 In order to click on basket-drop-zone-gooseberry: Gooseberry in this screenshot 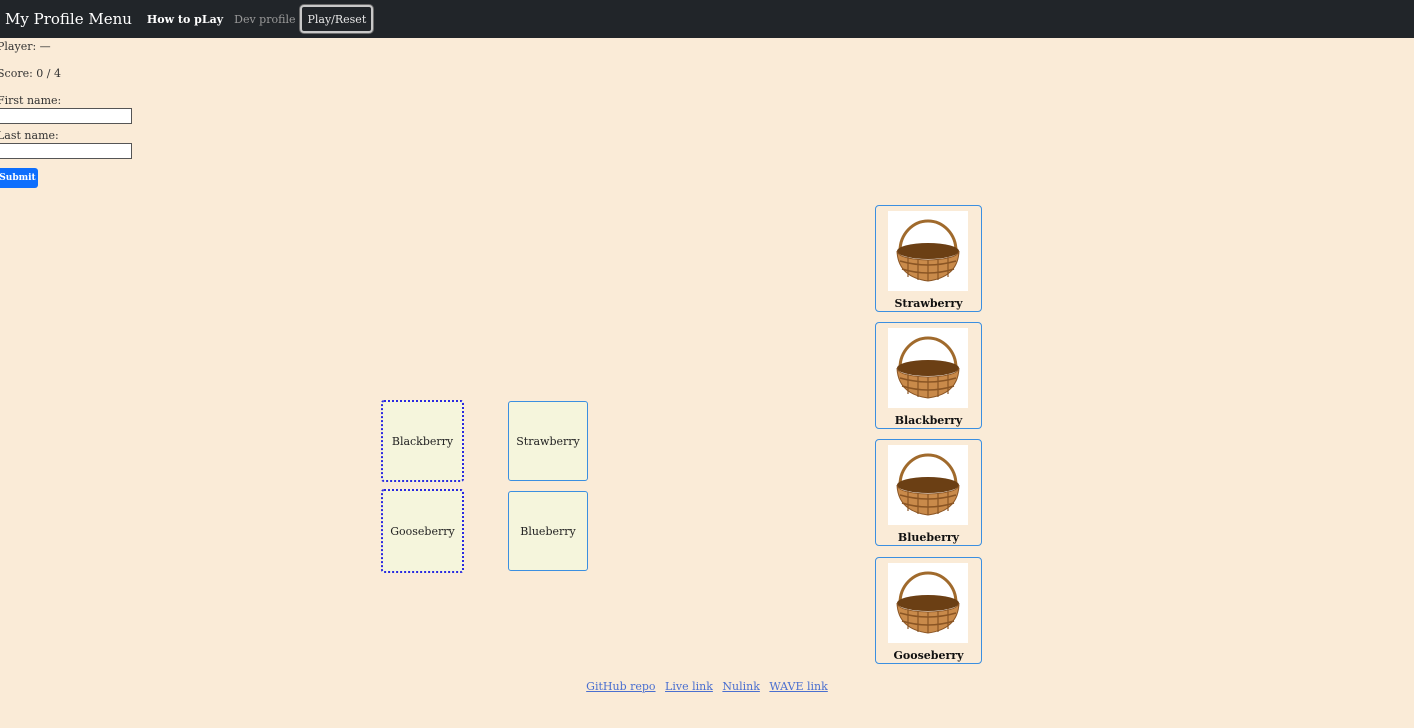, I will do `click(928, 610)`.